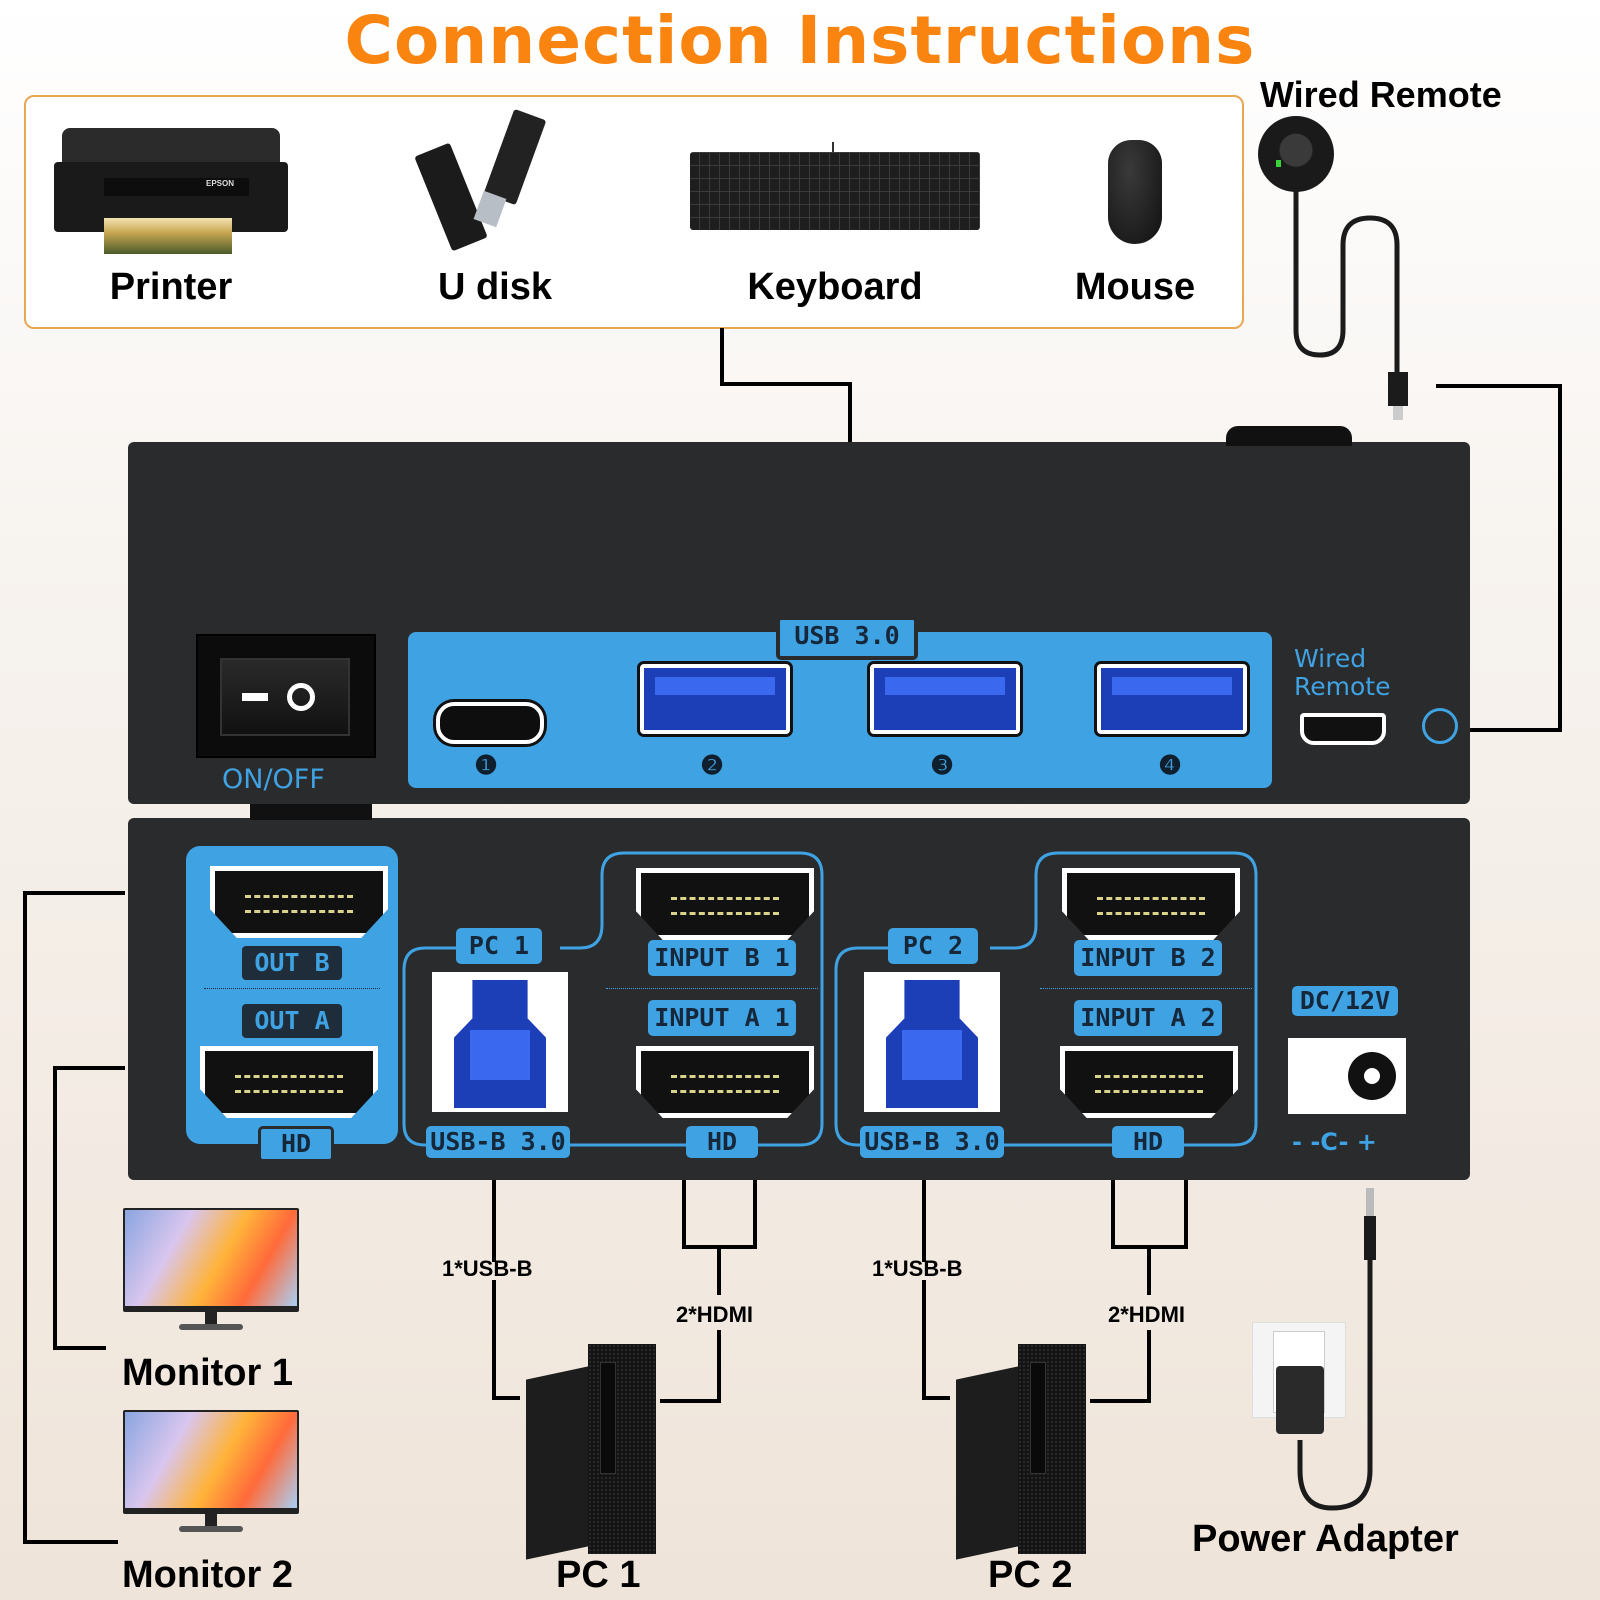  I want to click on power-adapter-cable, so click(1336, 1349).